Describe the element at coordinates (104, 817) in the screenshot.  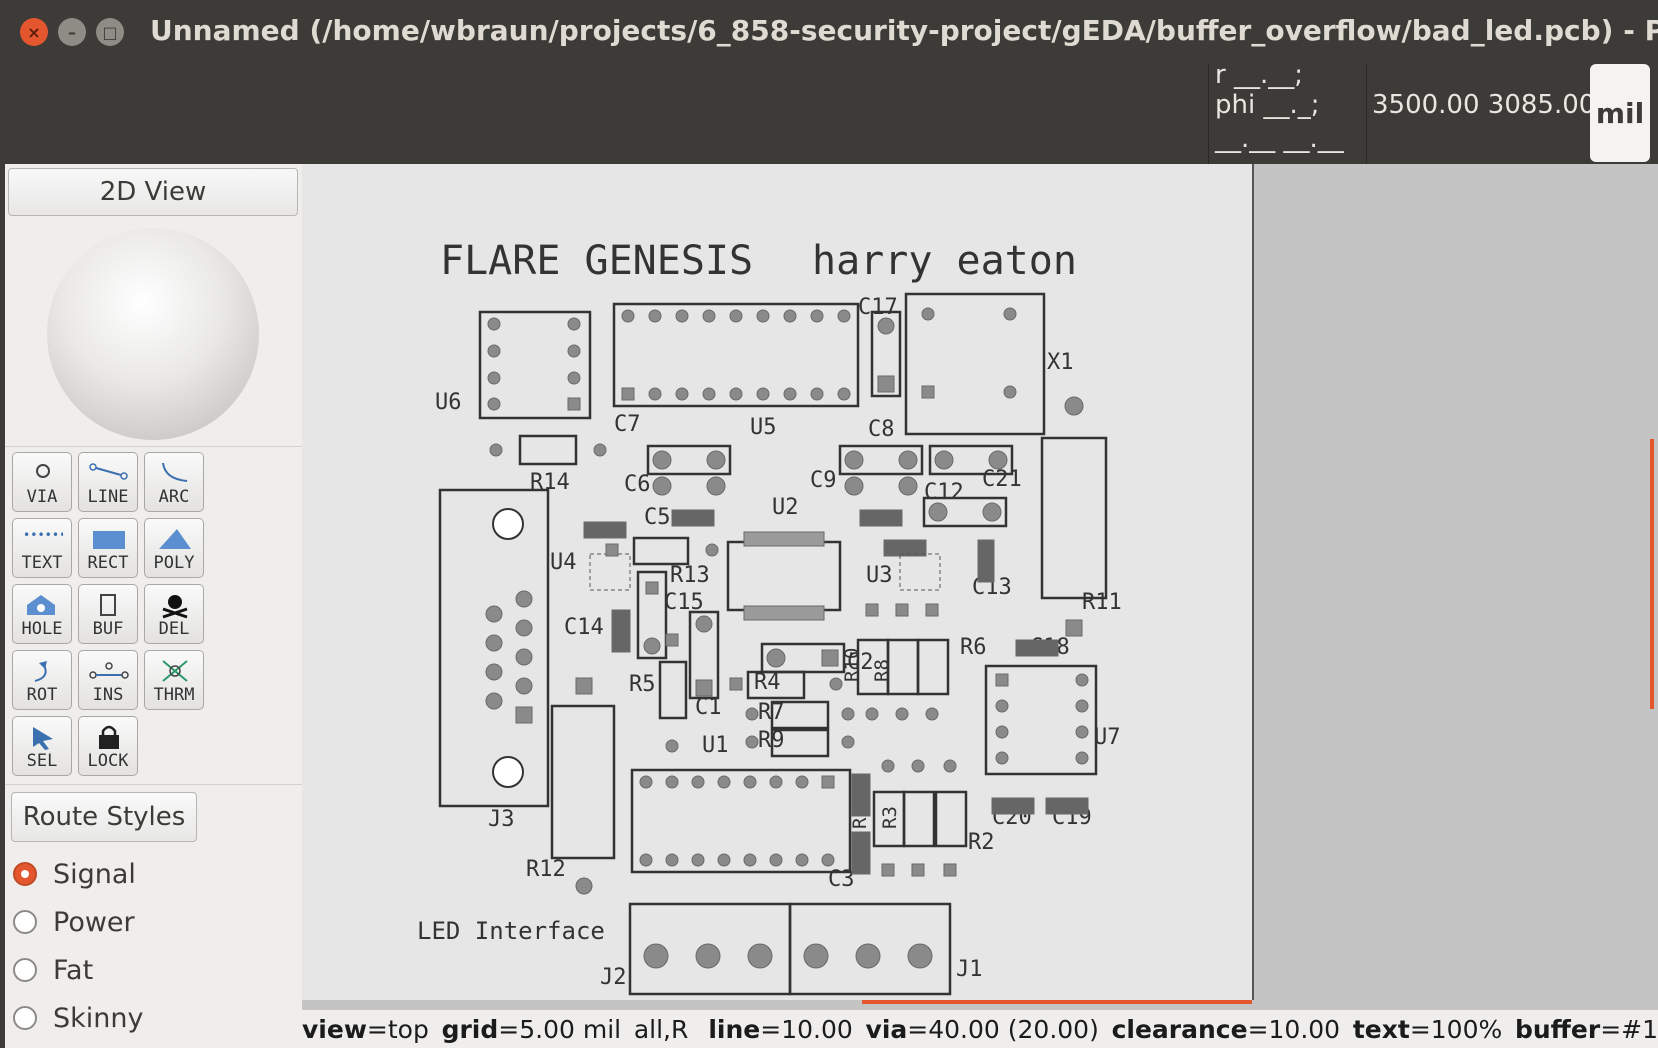
I see `route-styles-button: Route Styles` at that location.